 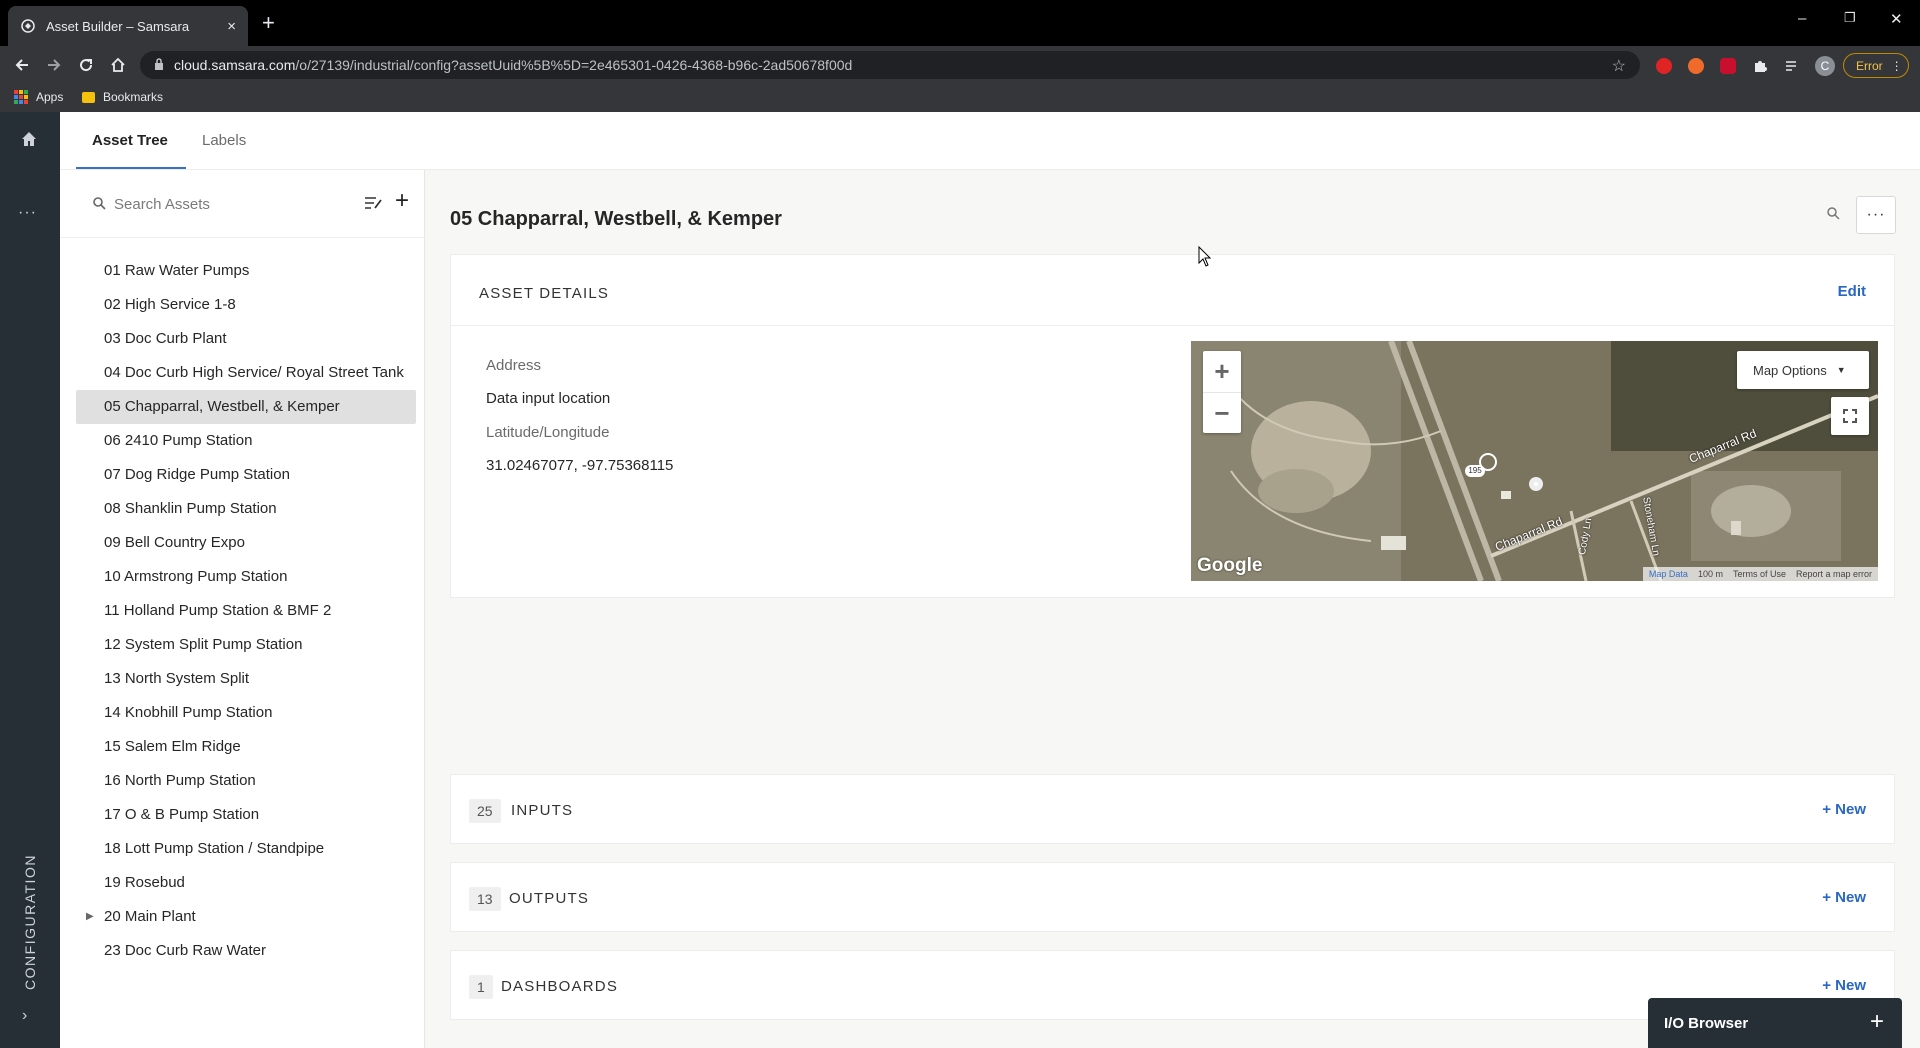 I want to click on samsara-favicon-icon, so click(x=28, y=26).